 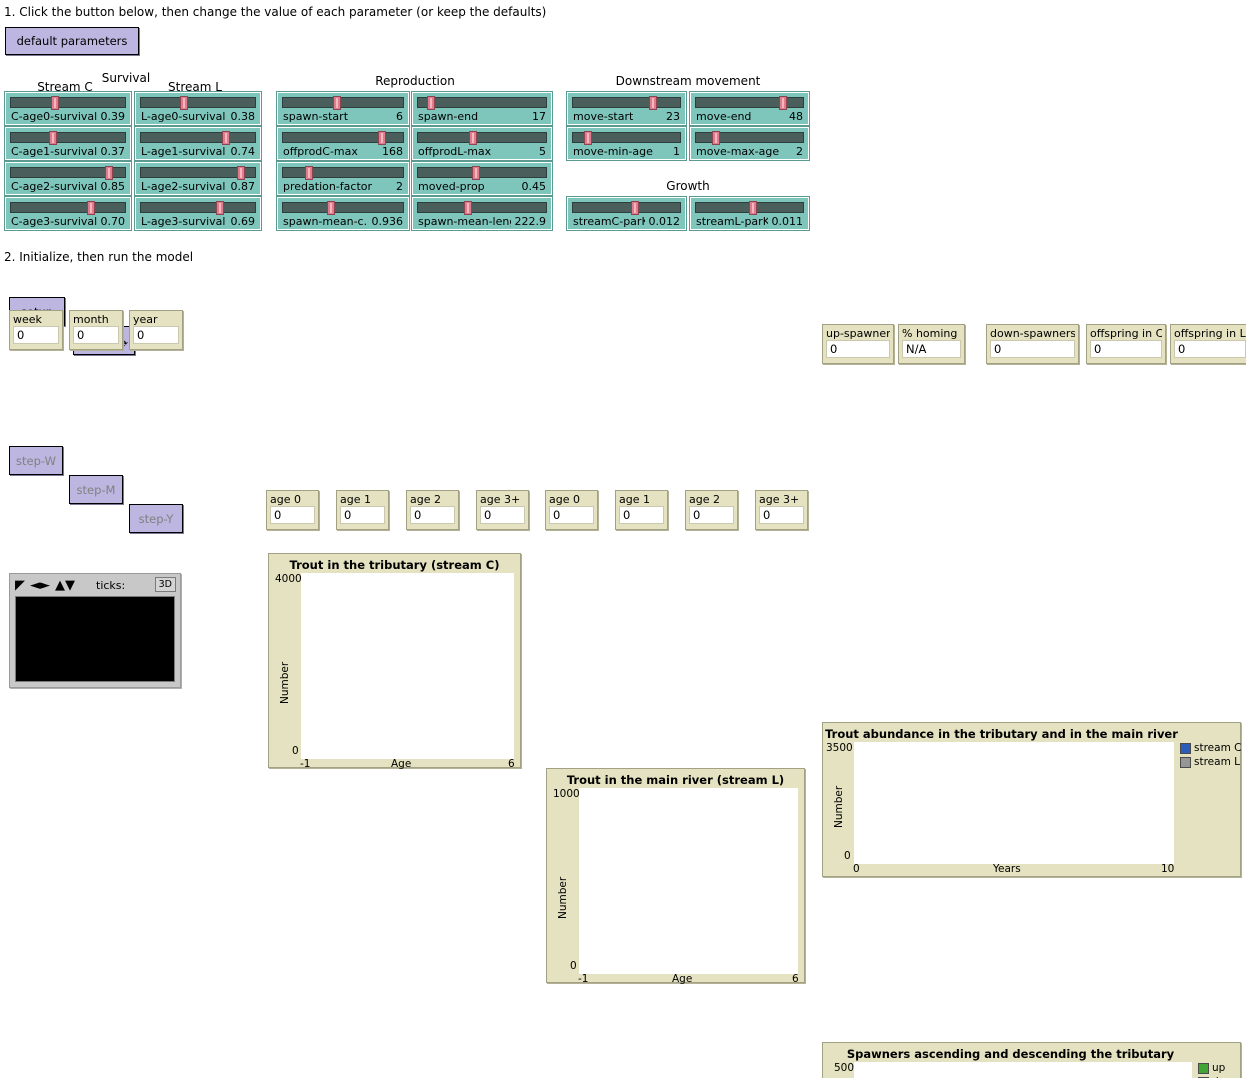 I want to click on slider-c-age0-survival: C-age0-survival0.39, so click(x=68, y=108).